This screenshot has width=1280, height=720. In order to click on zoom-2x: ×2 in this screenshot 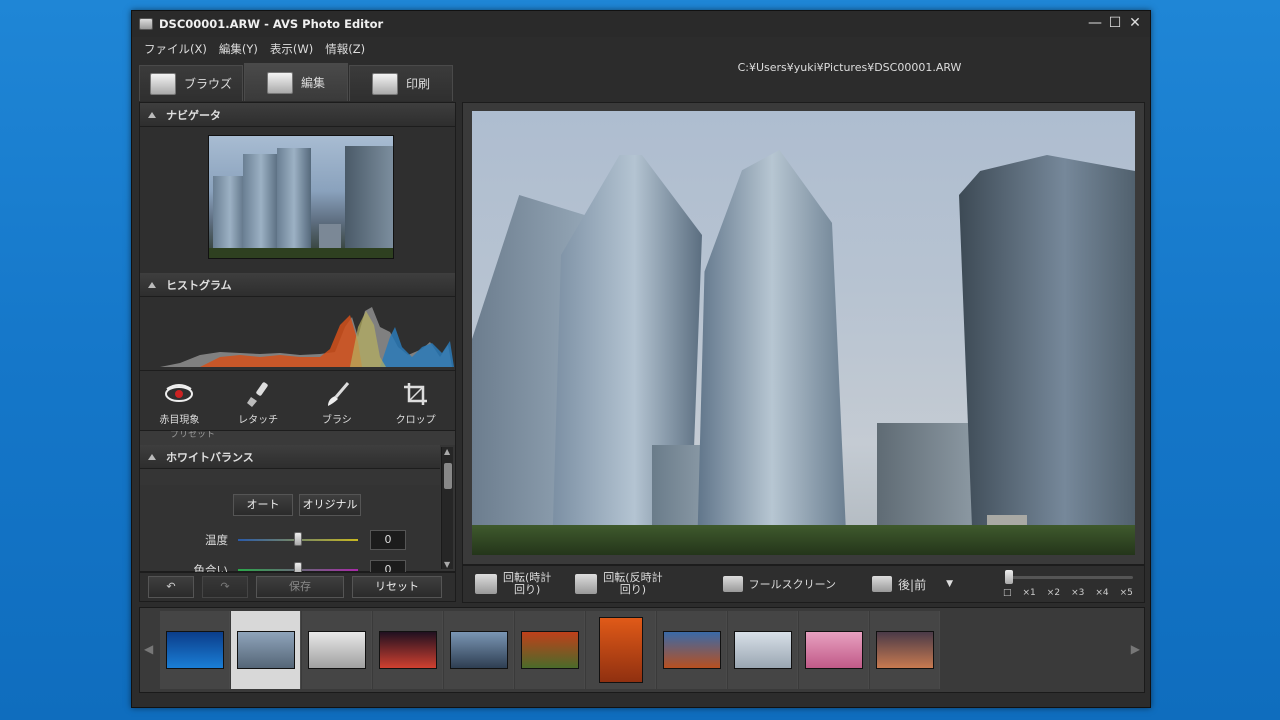, I will do `click(1053, 593)`.